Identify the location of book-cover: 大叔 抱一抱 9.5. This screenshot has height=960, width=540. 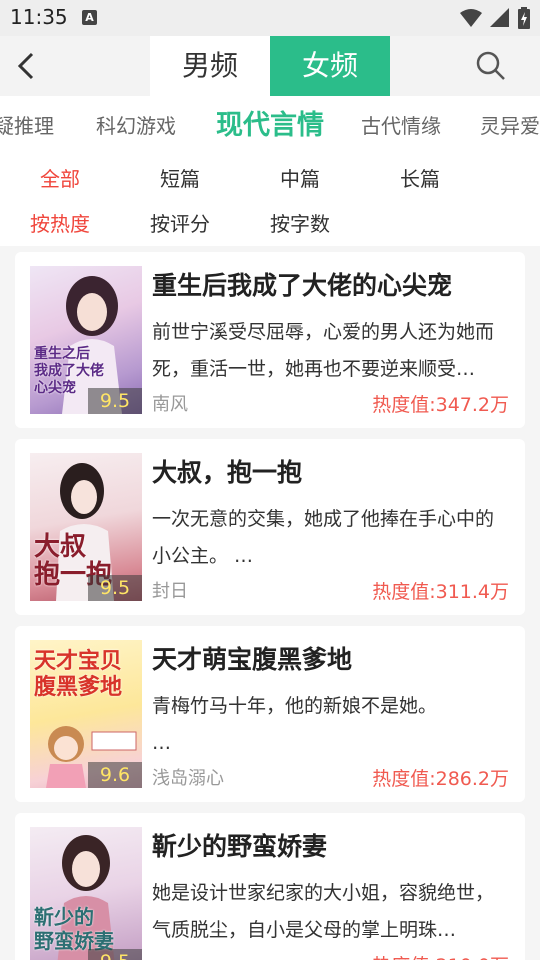
(86, 527).